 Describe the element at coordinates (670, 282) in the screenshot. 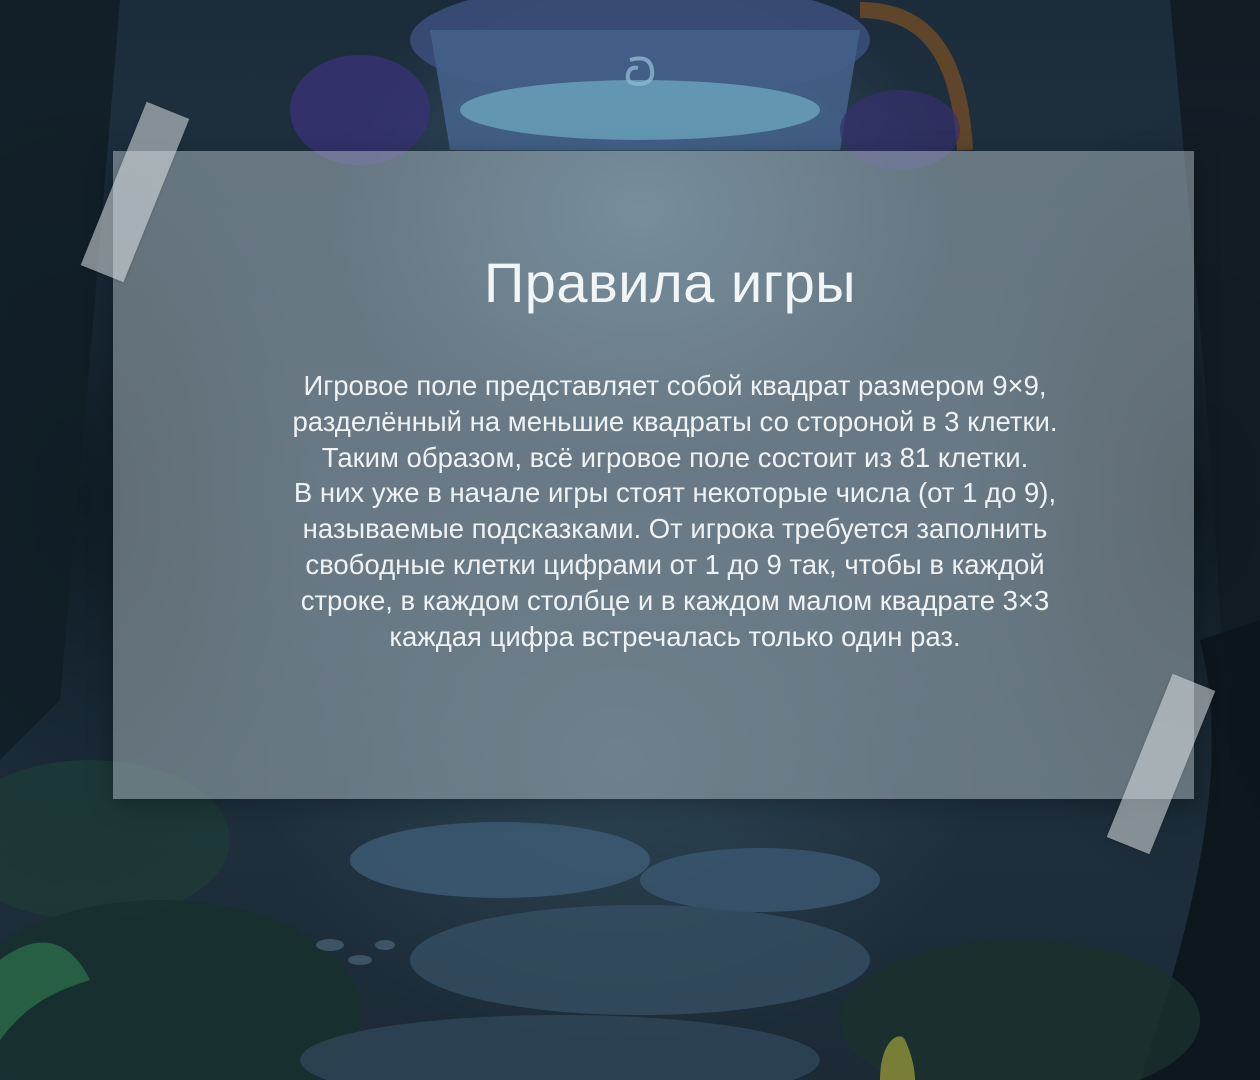

I see `rules-title: Правила игры` at that location.